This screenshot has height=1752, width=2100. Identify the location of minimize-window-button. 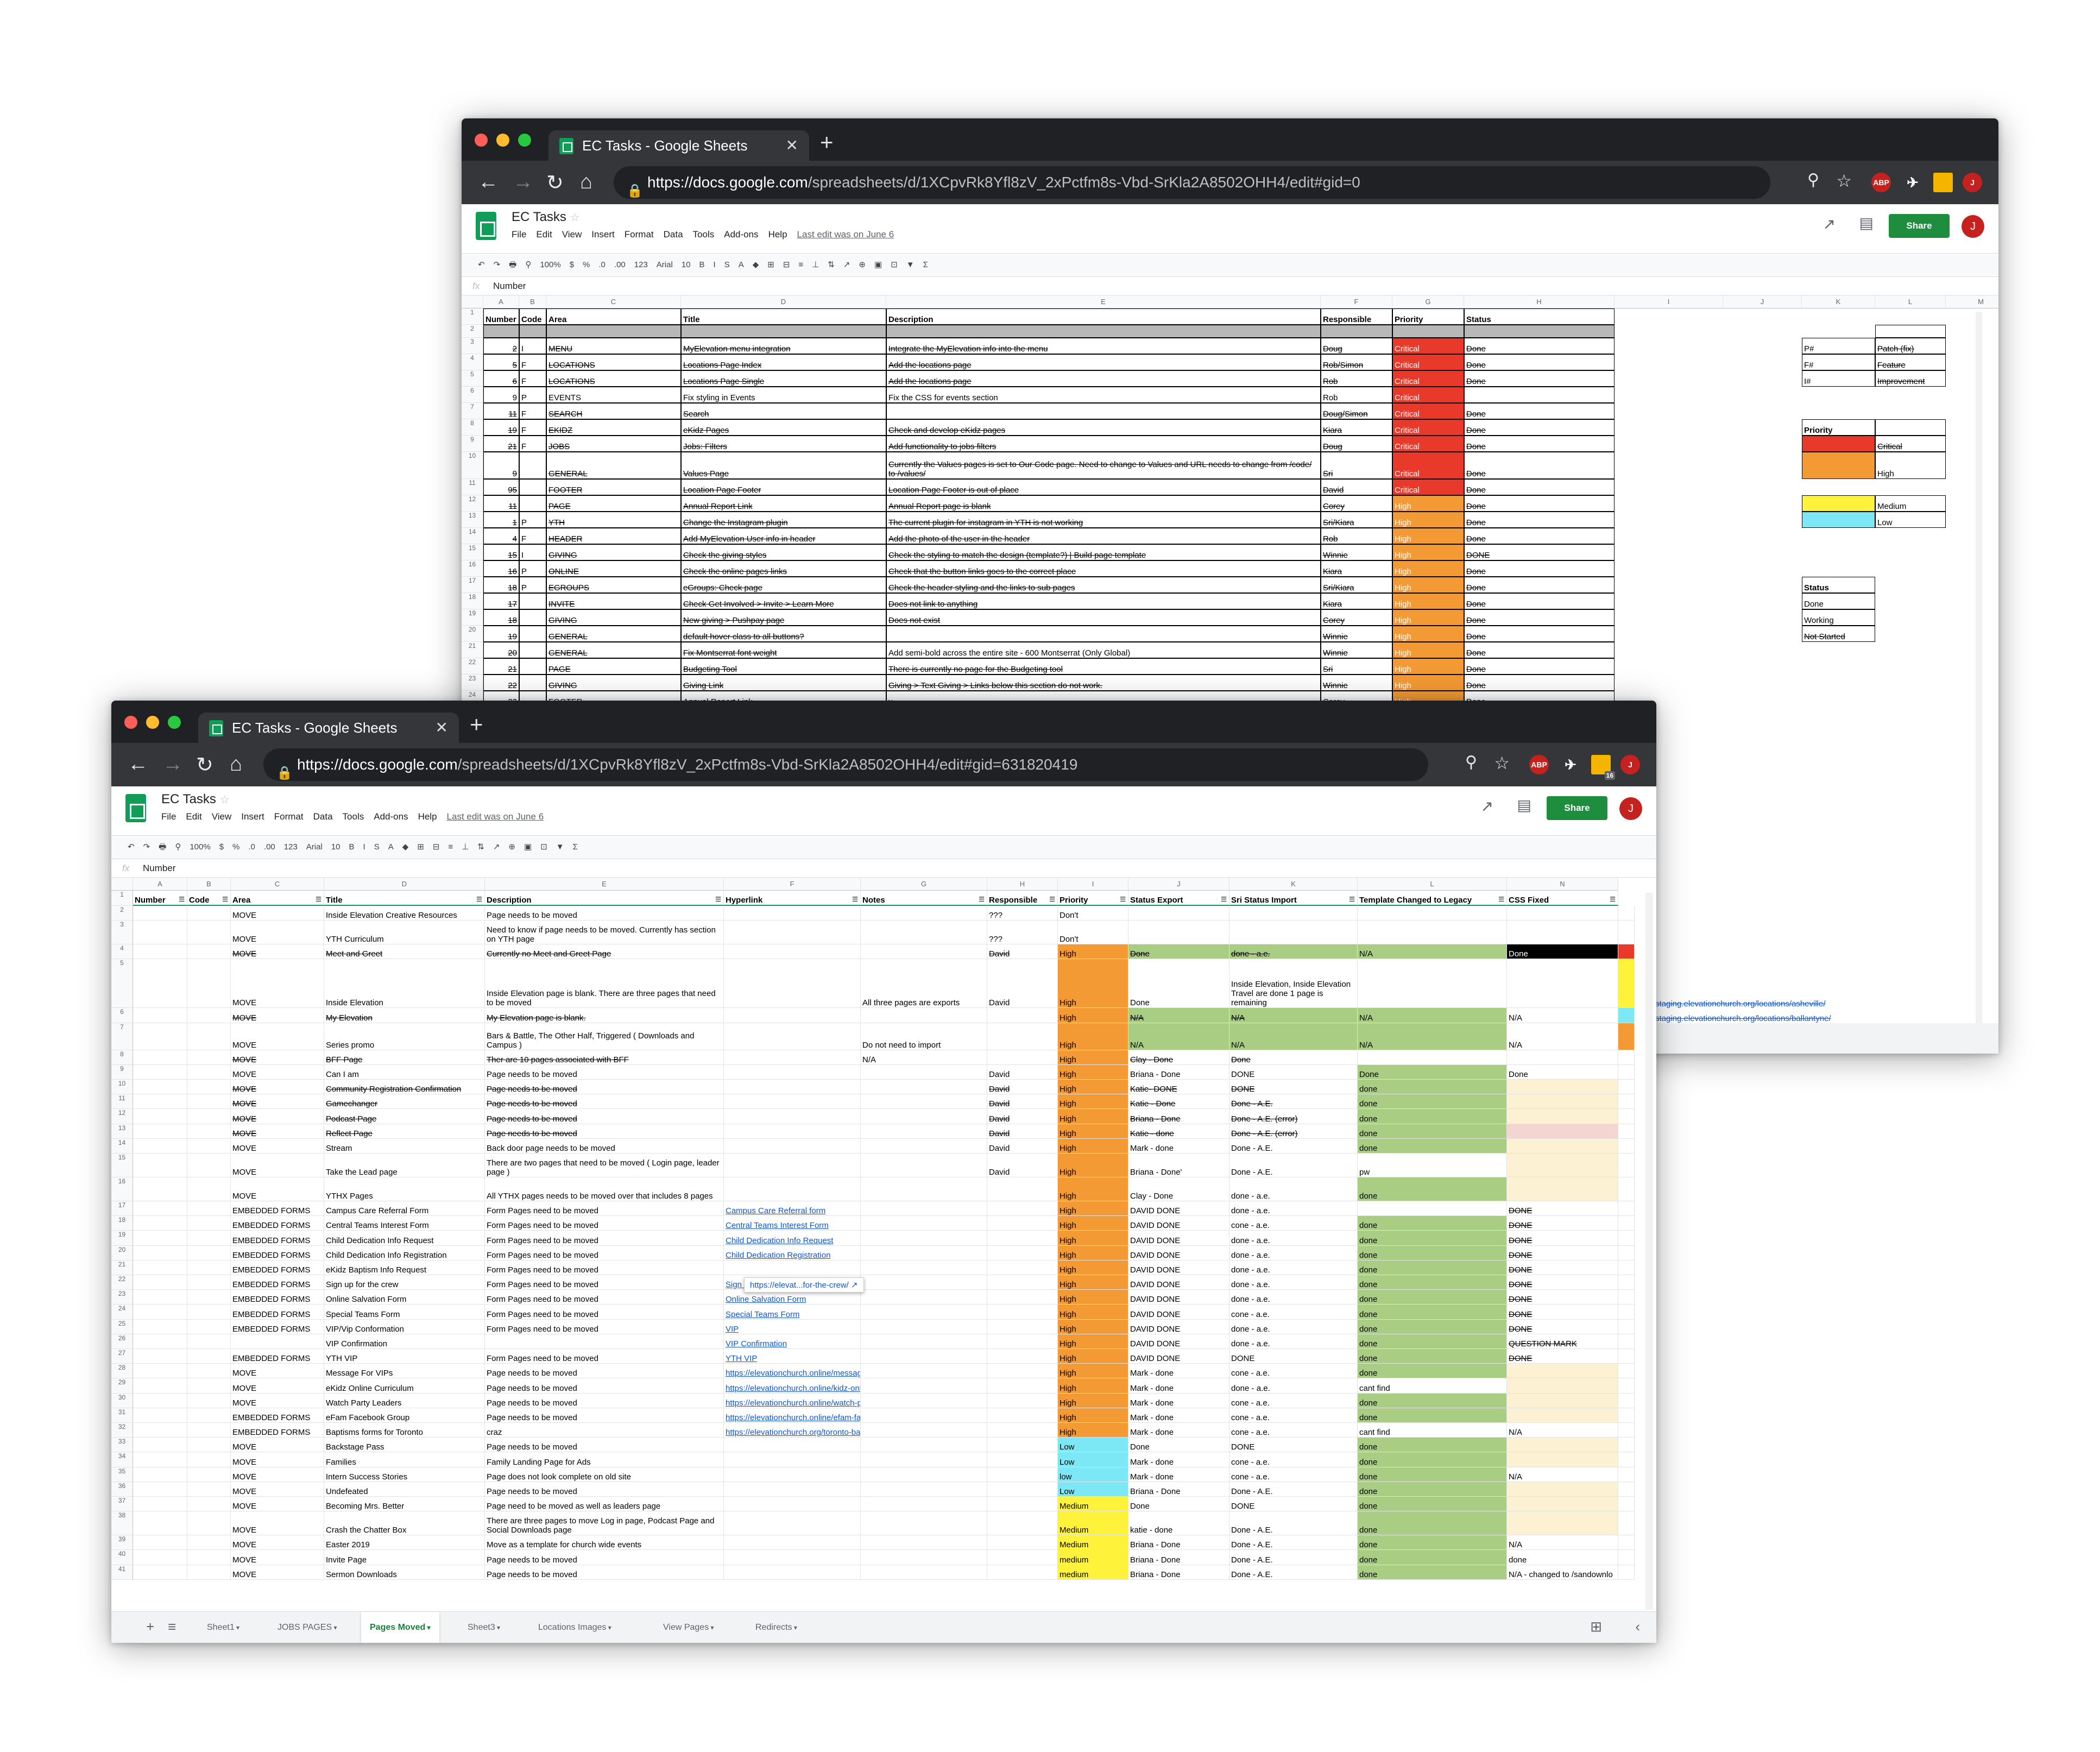
(152, 722).